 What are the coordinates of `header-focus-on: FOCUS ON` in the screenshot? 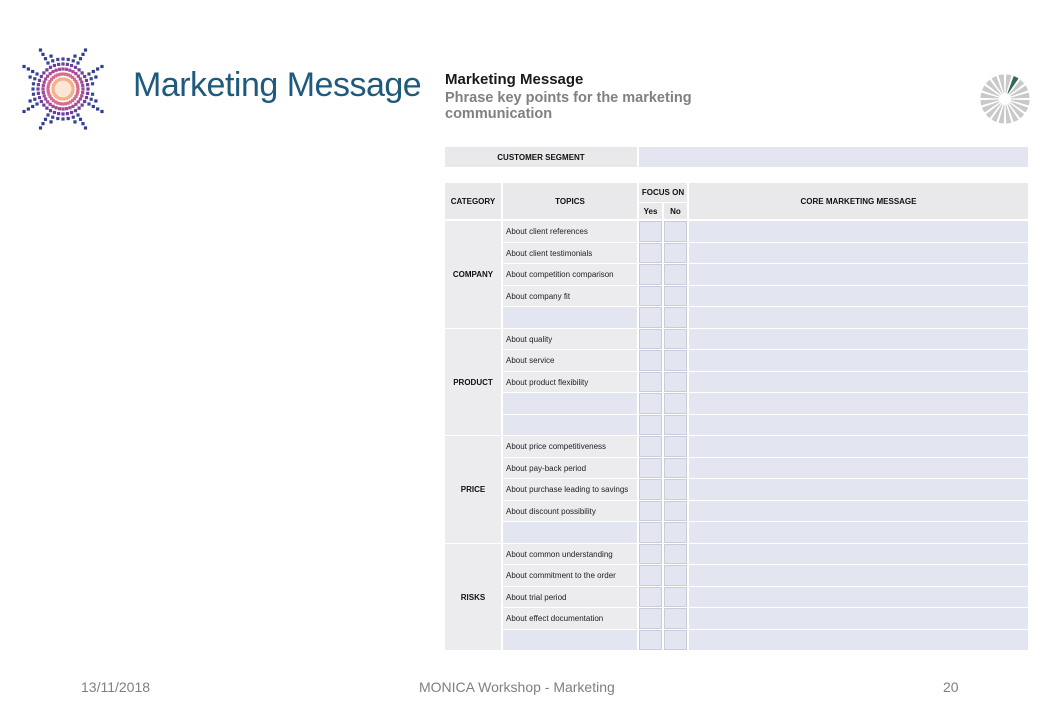 It's located at (663, 192).